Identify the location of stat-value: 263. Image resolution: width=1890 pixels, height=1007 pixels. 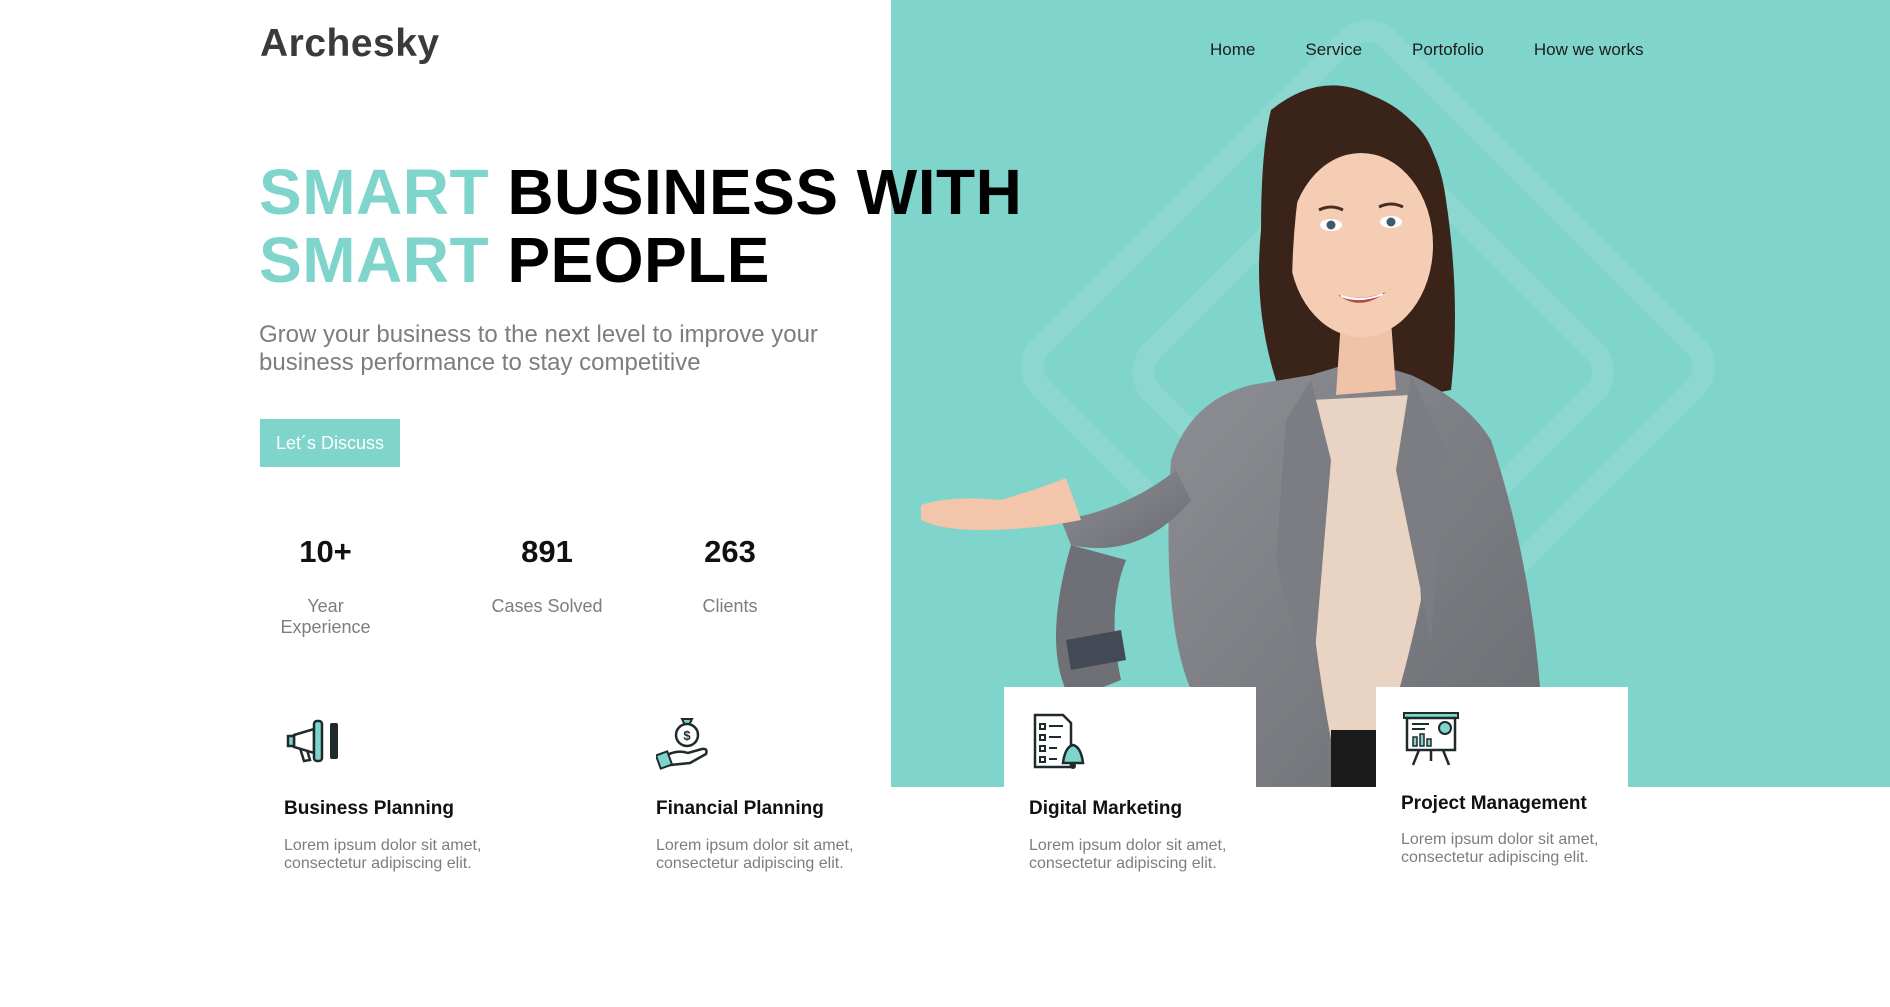
(730, 551).